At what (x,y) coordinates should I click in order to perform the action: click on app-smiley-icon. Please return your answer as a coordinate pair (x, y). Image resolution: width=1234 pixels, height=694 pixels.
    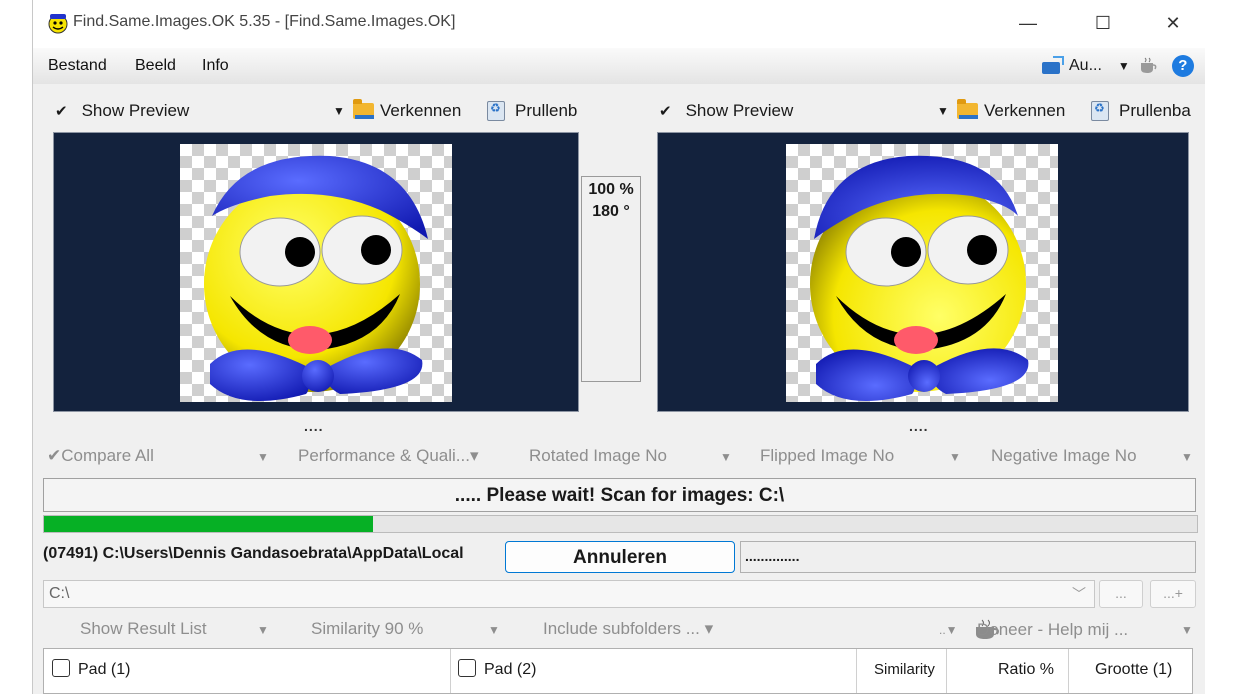
    Looking at the image, I should click on (58, 24).